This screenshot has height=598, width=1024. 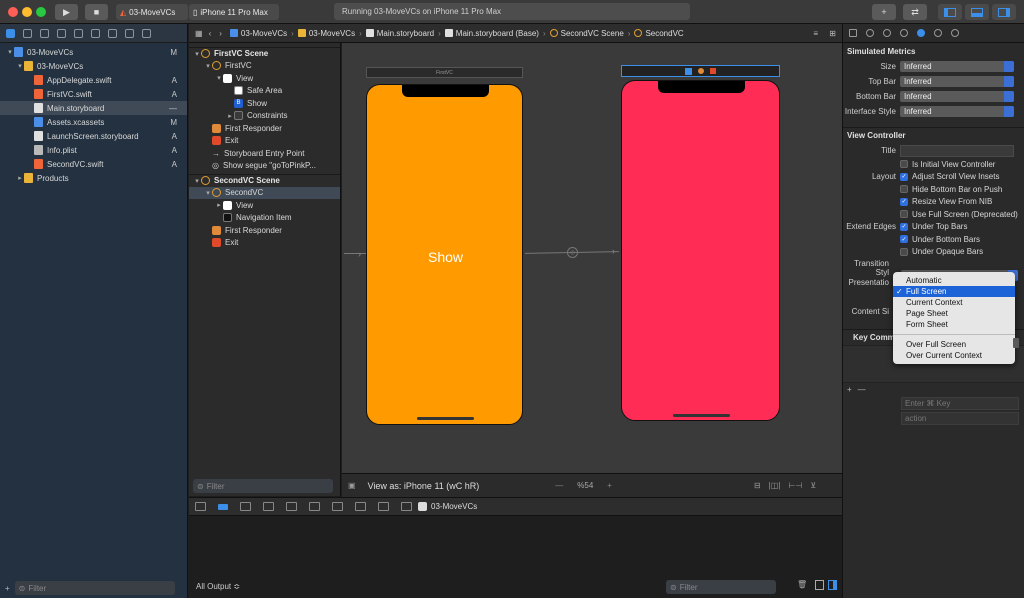 I want to click on remove-key-command-icon: —, so click(x=862, y=389).